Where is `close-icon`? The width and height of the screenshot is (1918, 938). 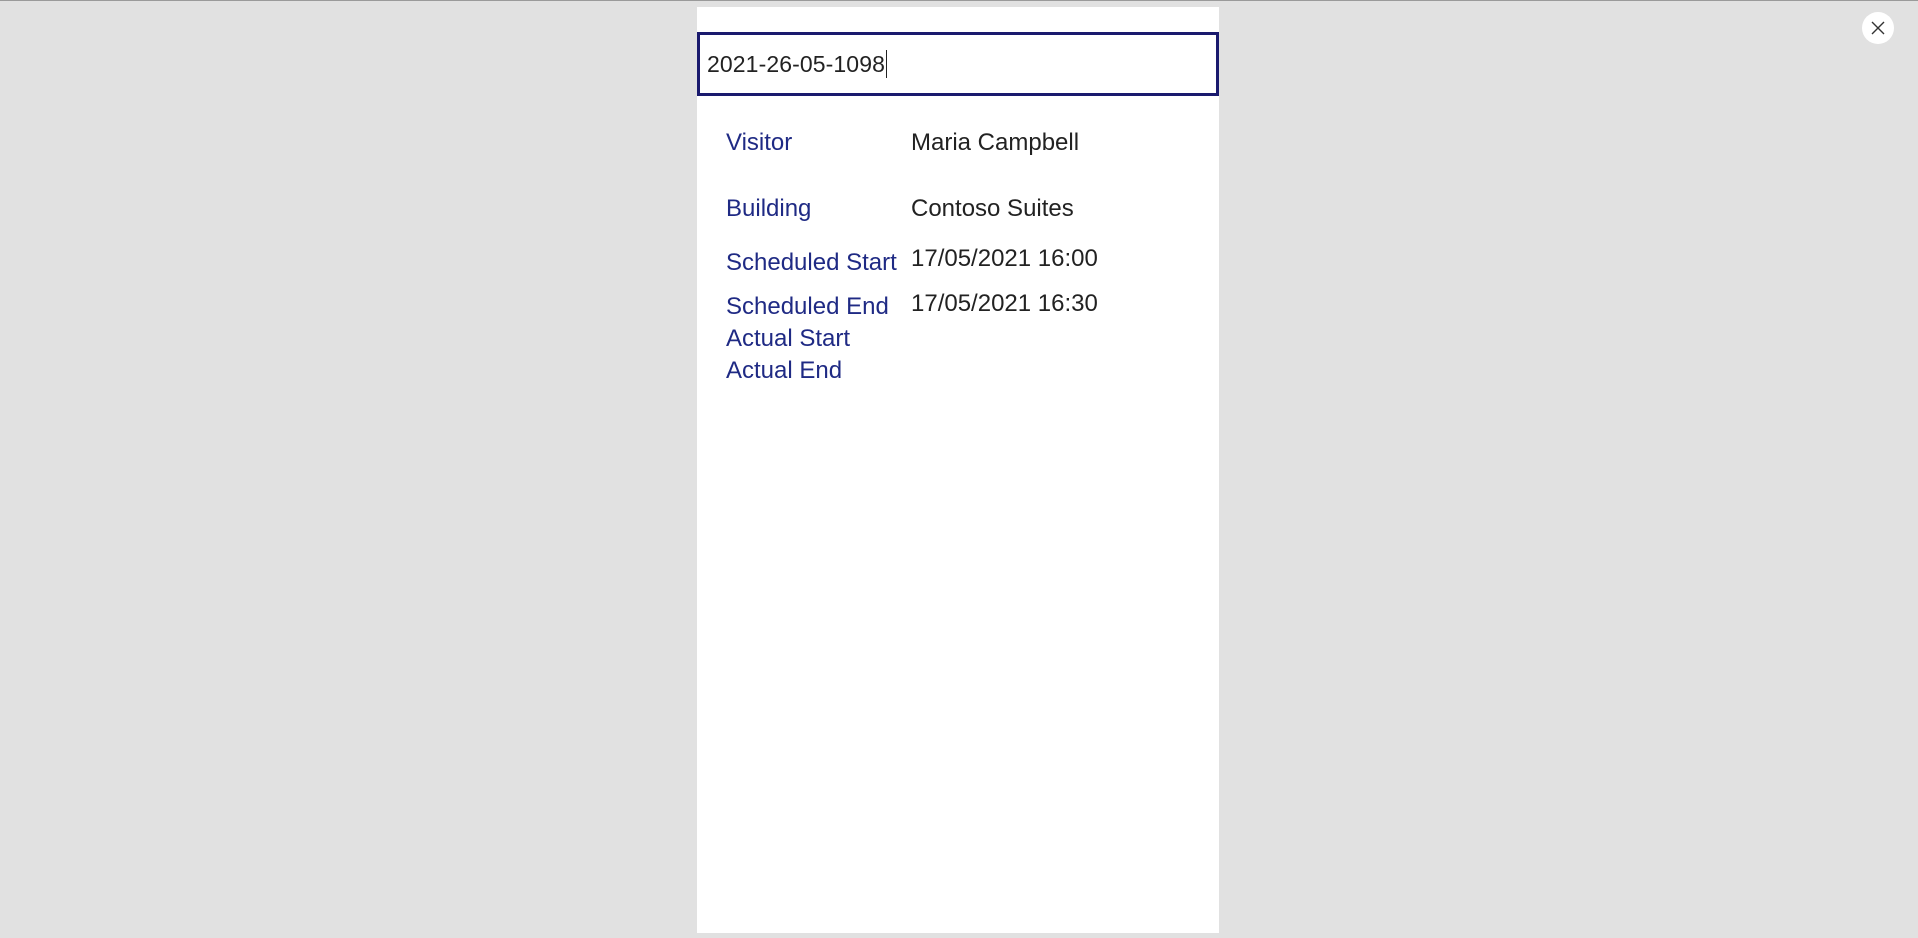
close-icon is located at coordinates (1878, 28).